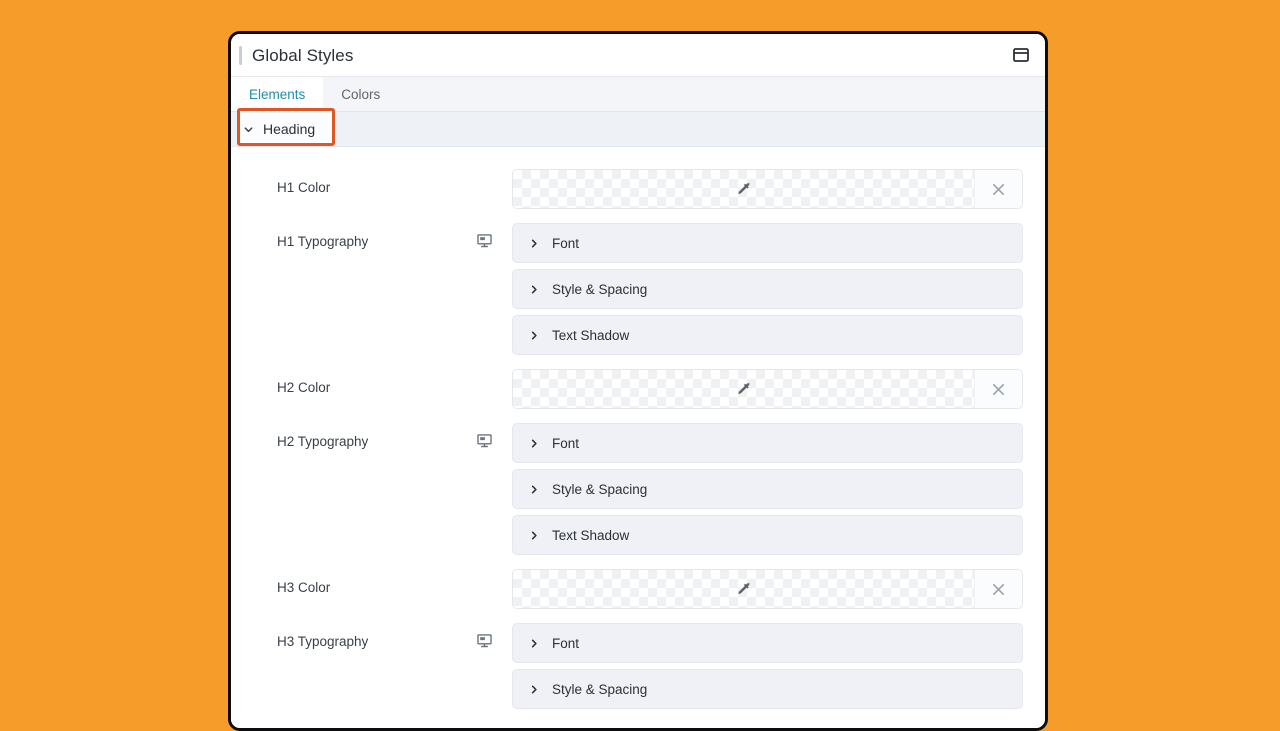  What do you see at coordinates (1021, 55) in the screenshot?
I see `window-panel-icon` at bounding box center [1021, 55].